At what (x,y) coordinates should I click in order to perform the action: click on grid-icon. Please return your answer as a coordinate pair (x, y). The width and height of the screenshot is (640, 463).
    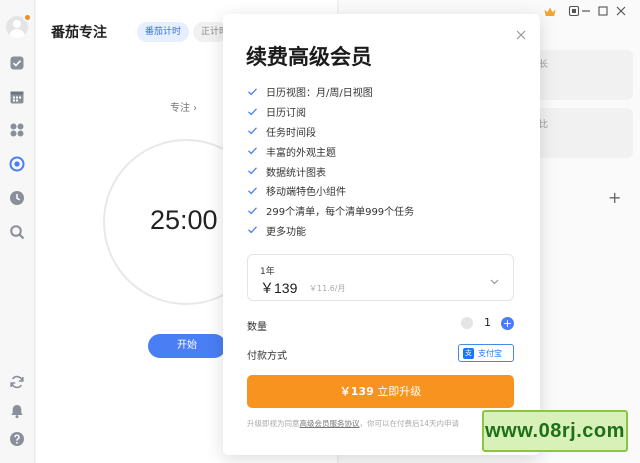
    Looking at the image, I should click on (17, 130).